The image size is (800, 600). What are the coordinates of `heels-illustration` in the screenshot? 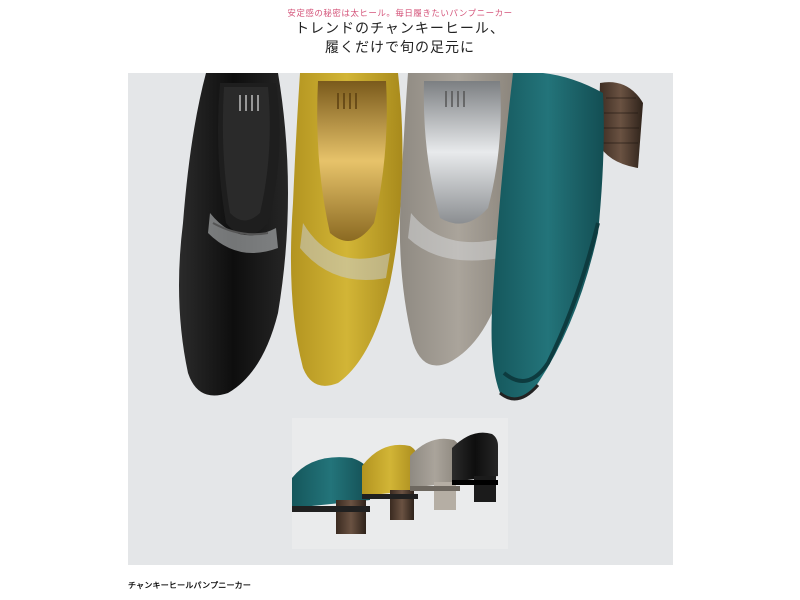 It's located at (395, 483).